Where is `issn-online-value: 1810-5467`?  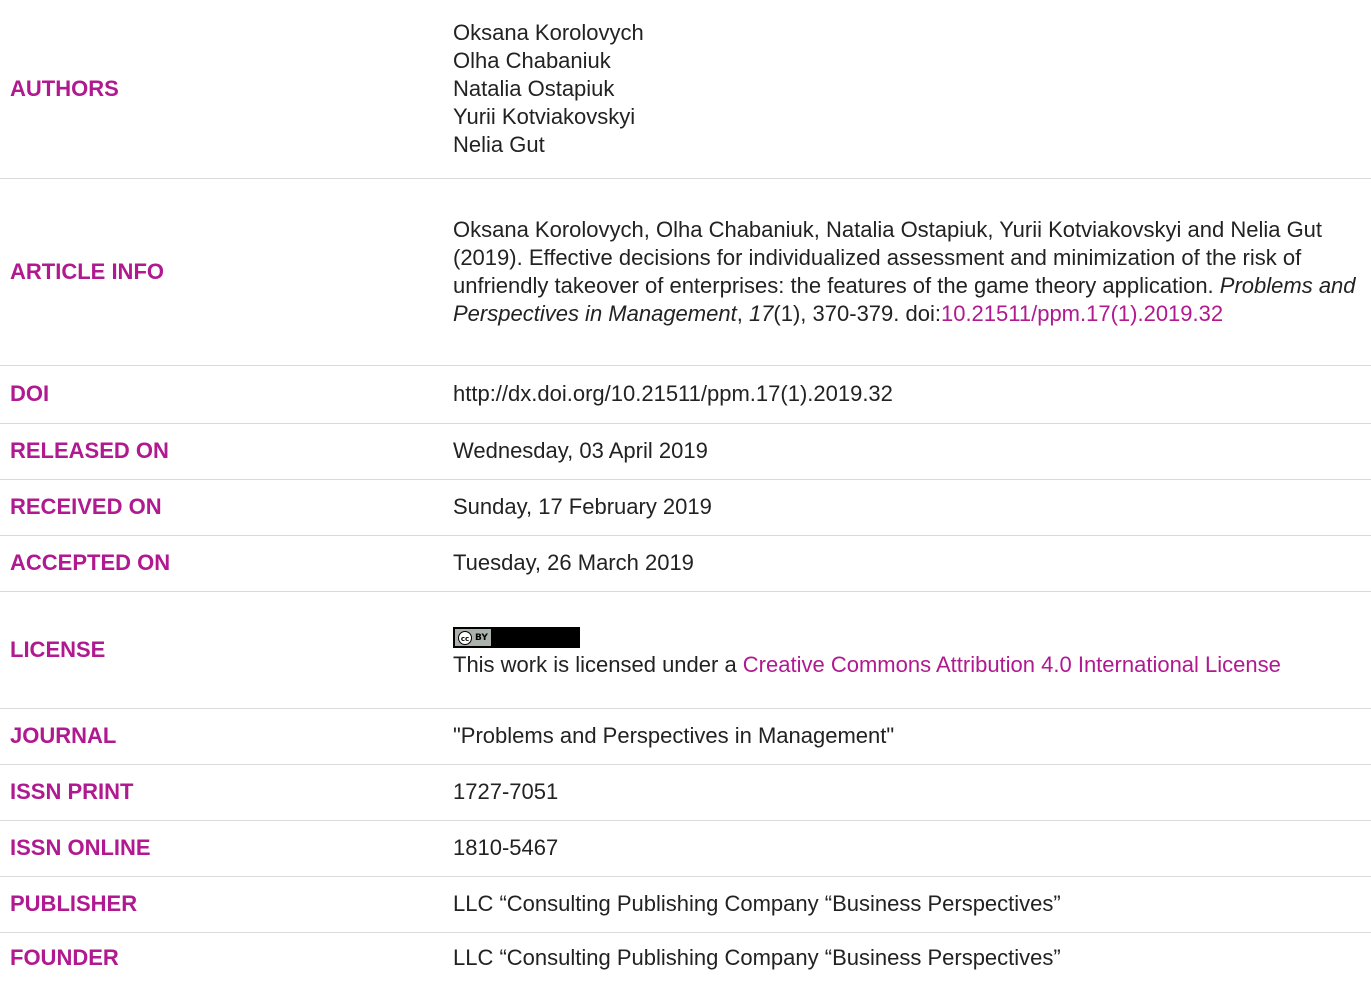 issn-online-value: 1810-5467 is located at coordinates (912, 848).